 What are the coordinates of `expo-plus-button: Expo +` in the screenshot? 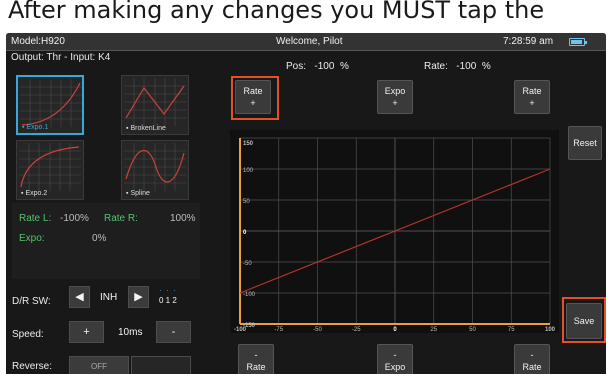 It's located at (395, 97).